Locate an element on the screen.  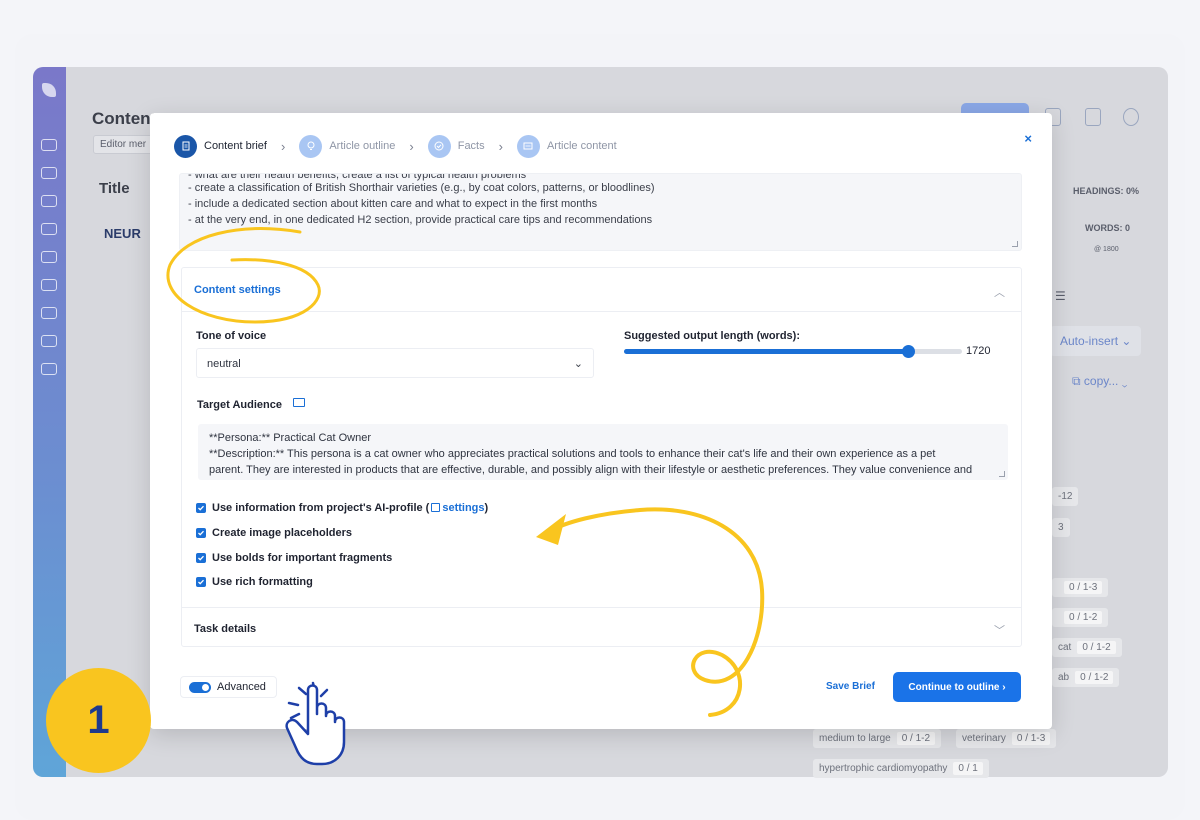
tone-of-voice-label: Tone of voice is located at coordinates (231, 336).